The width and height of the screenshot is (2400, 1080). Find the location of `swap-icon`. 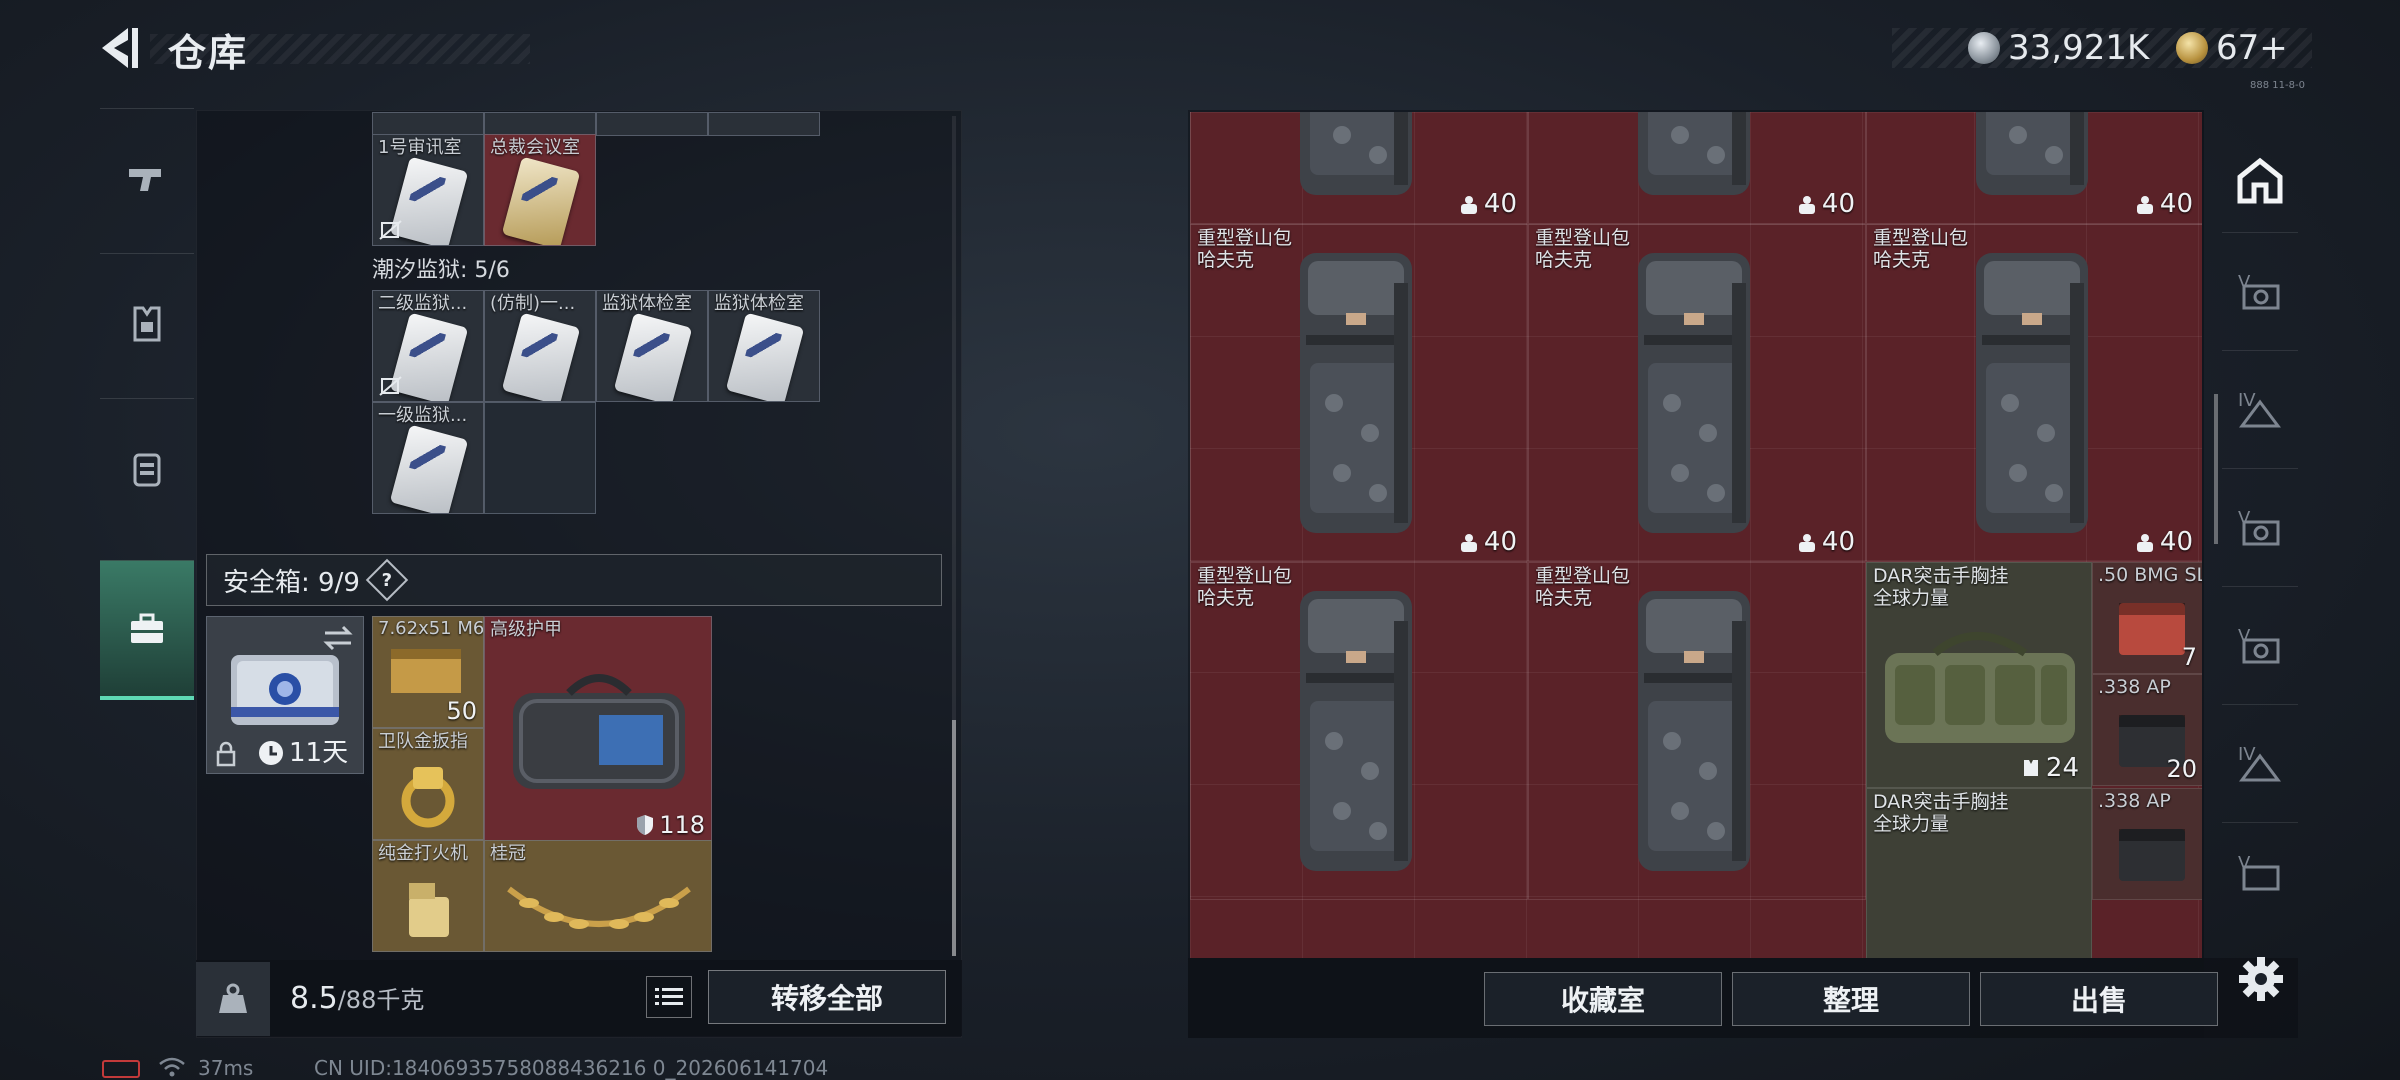

swap-icon is located at coordinates (338, 638).